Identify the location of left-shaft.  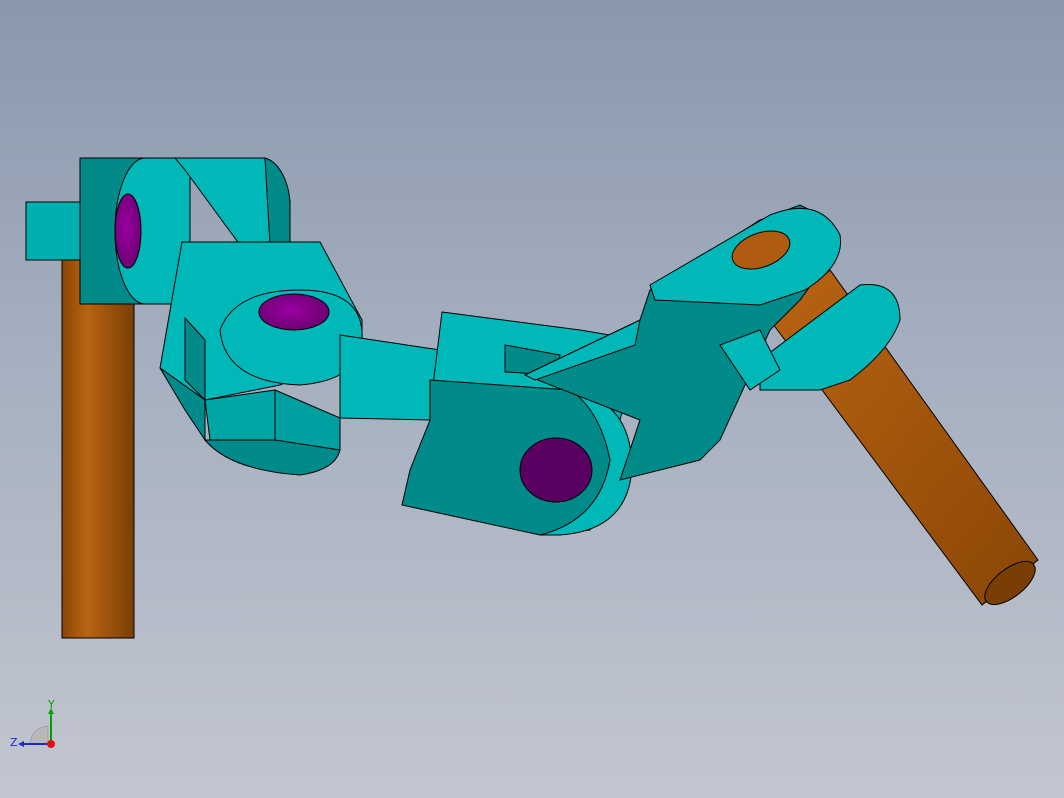
(98, 444).